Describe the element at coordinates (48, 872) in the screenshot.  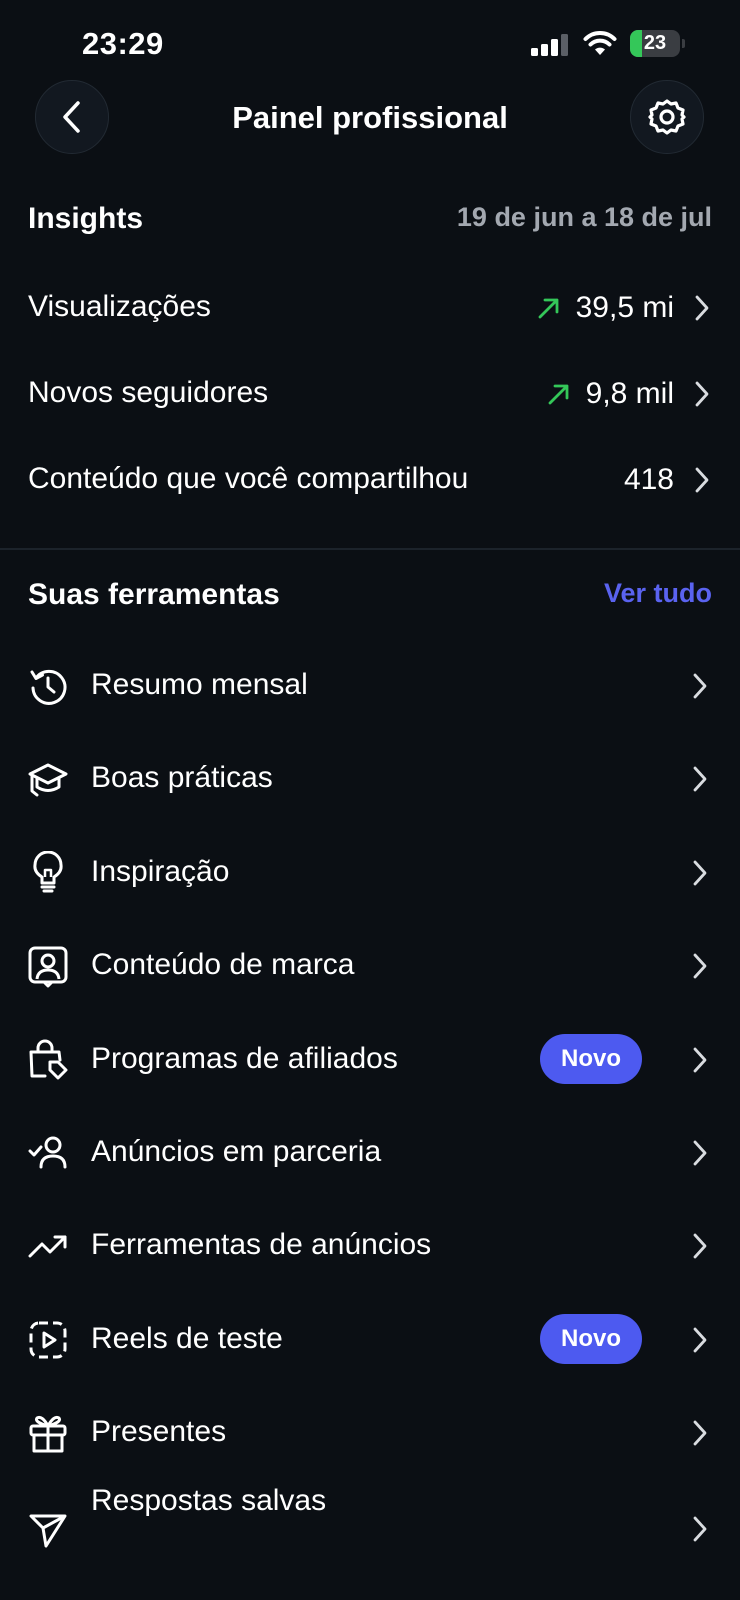
I see `lightbulb-icon` at that location.